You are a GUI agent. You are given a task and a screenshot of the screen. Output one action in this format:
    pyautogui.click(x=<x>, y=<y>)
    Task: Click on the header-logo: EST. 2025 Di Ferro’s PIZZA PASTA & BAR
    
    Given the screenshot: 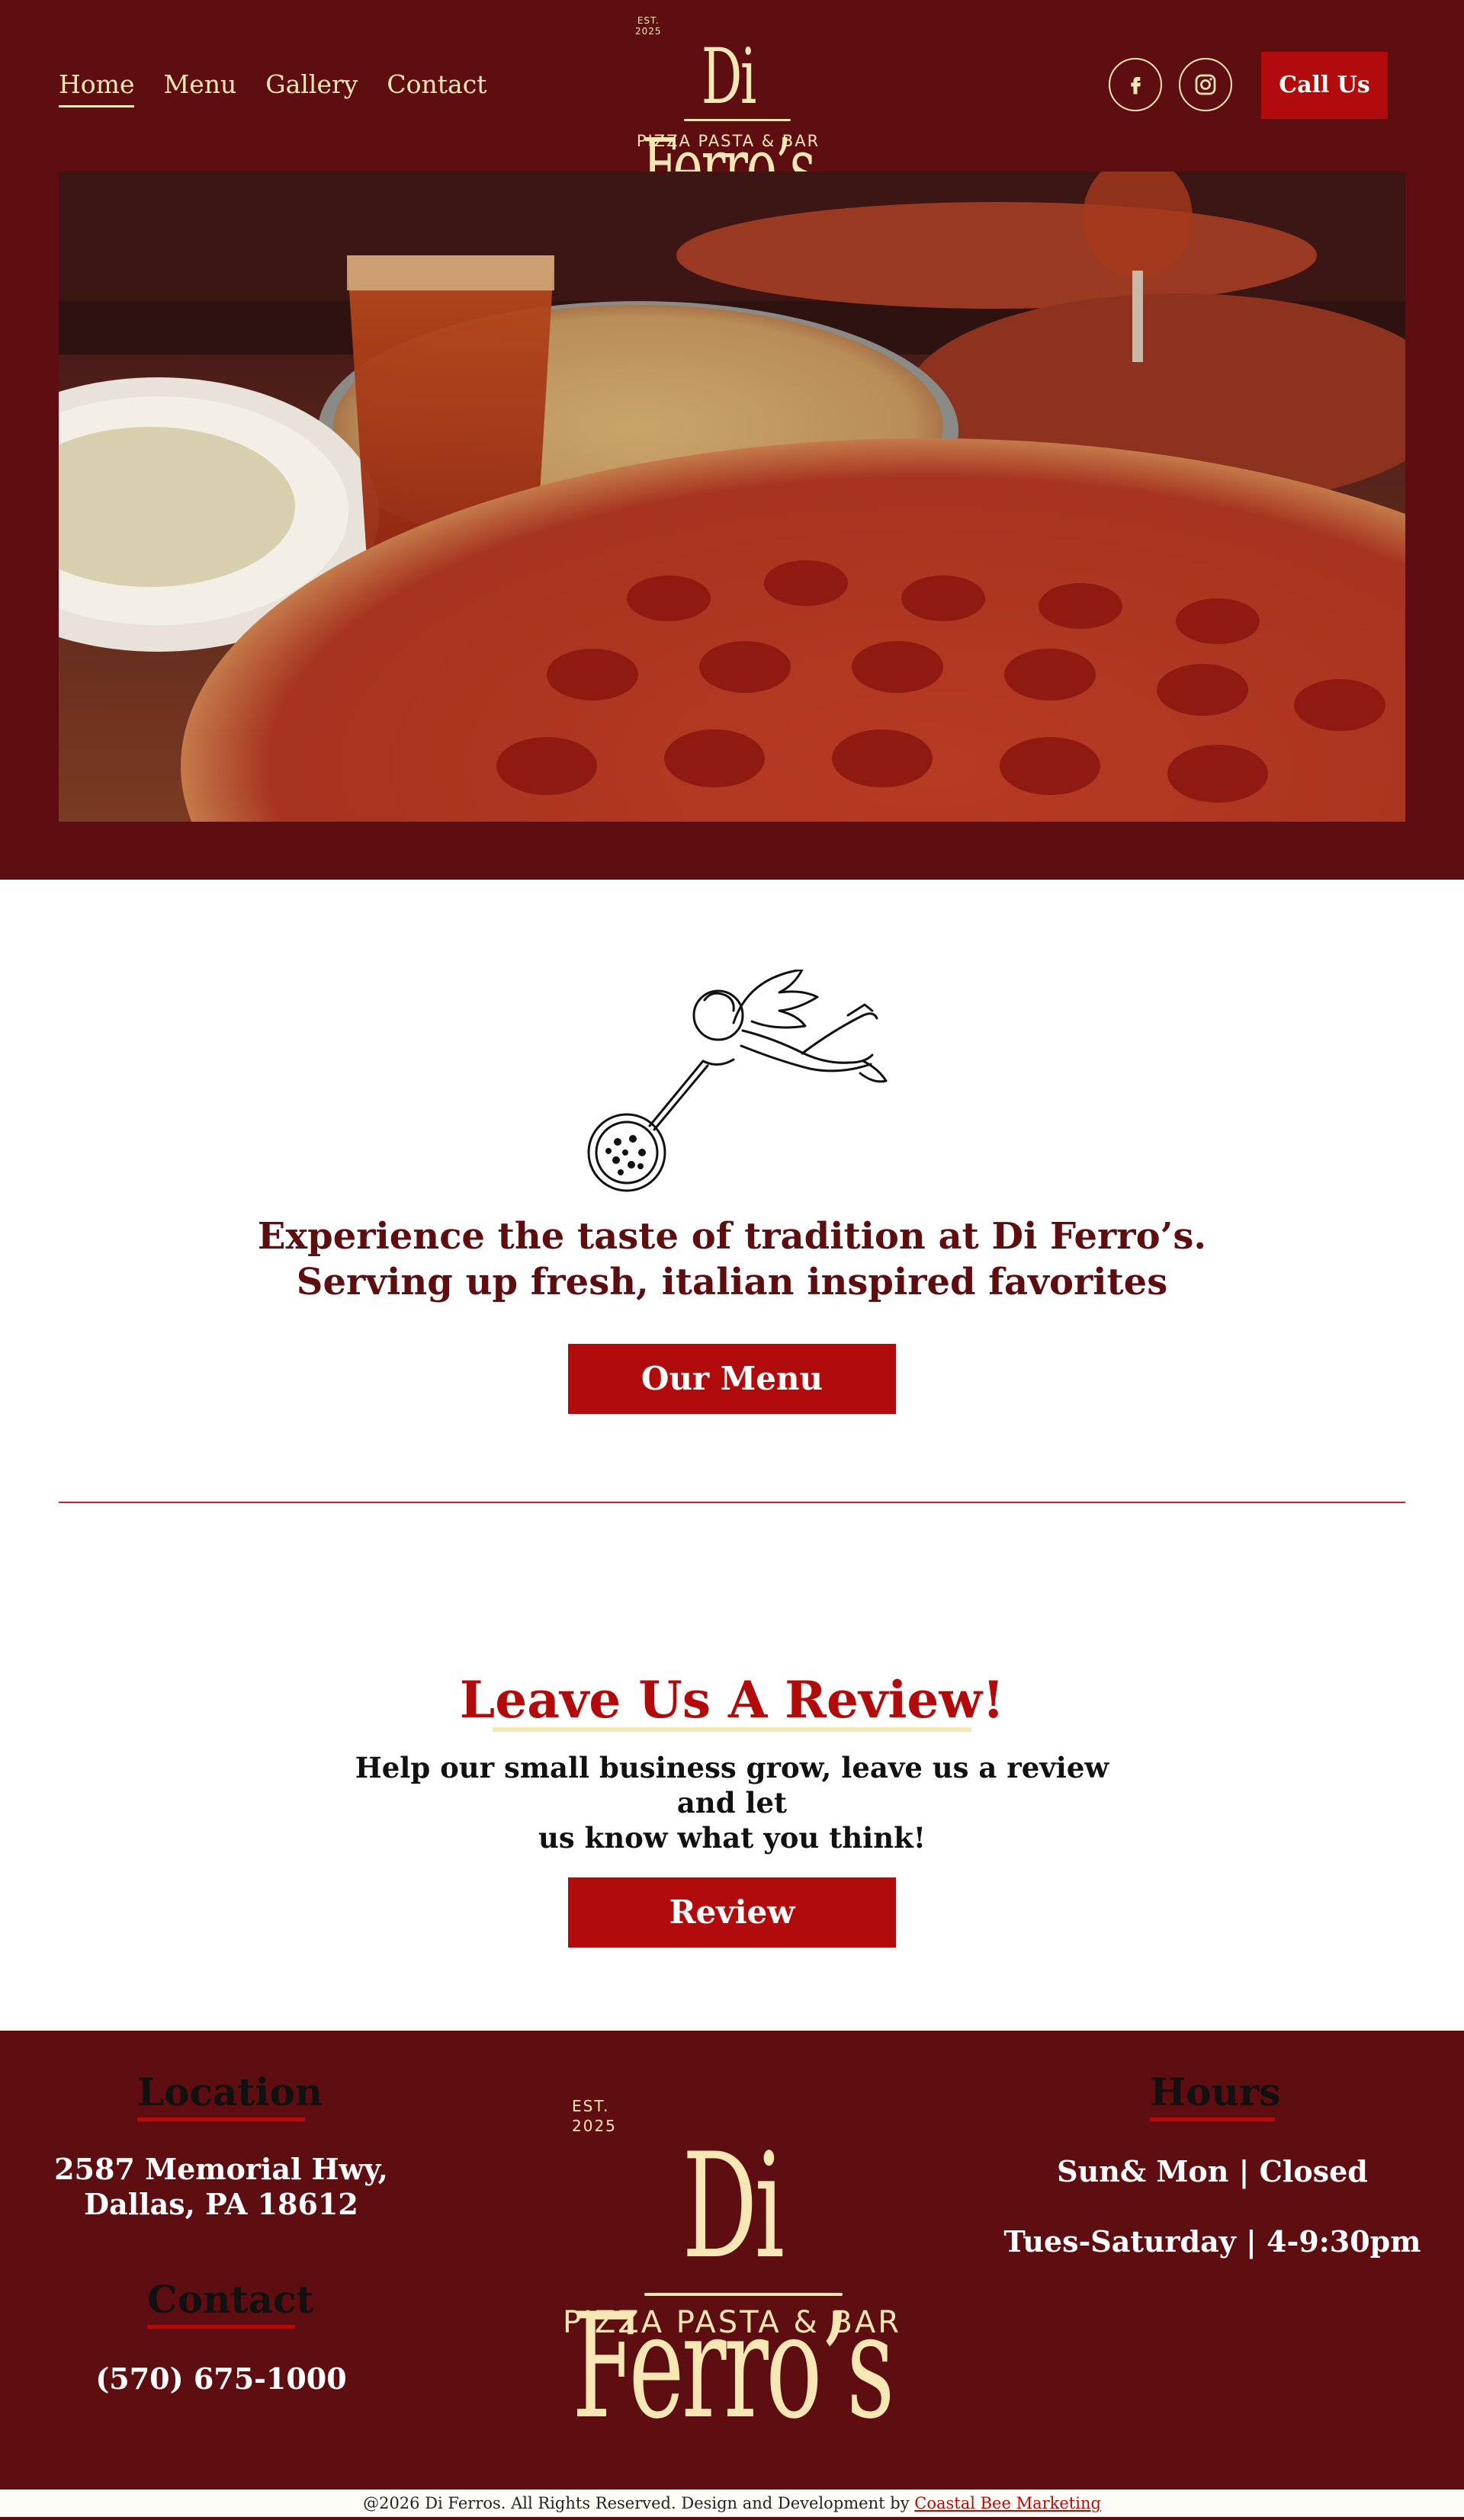 What is the action you would take?
    pyautogui.click(x=728, y=112)
    